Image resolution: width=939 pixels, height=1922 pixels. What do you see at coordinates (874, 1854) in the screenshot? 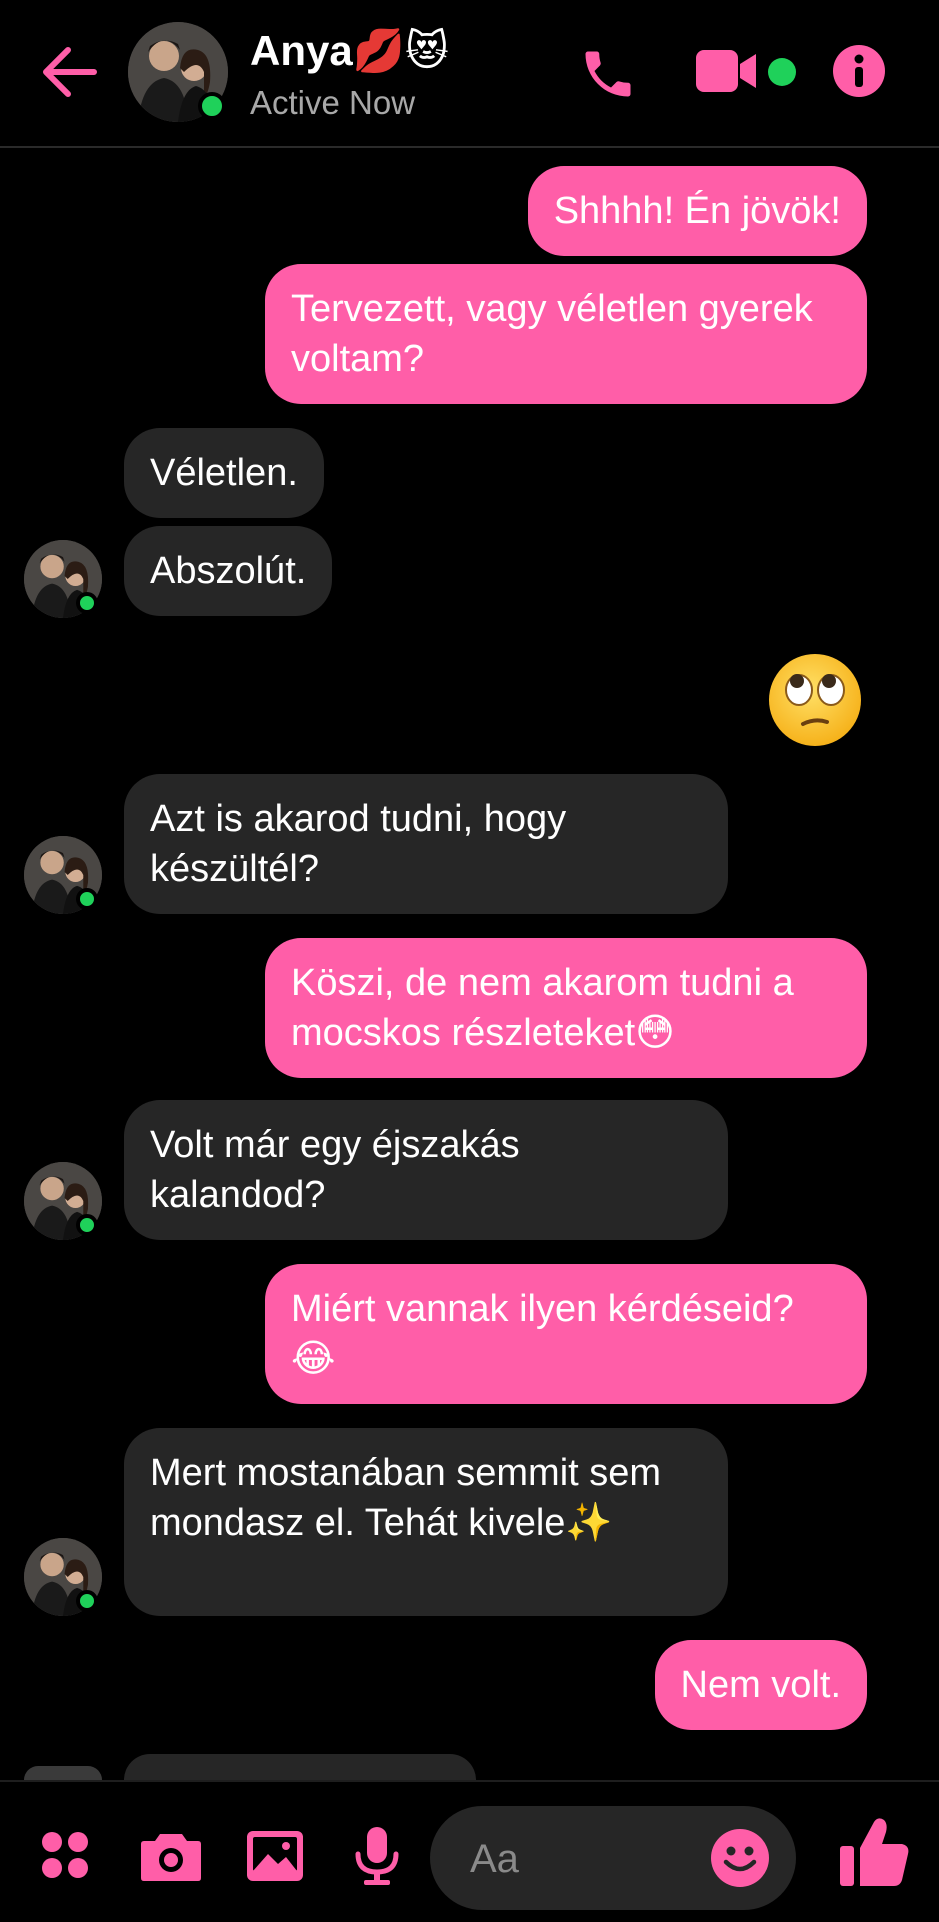
I see `thumbs-up-icon` at bounding box center [874, 1854].